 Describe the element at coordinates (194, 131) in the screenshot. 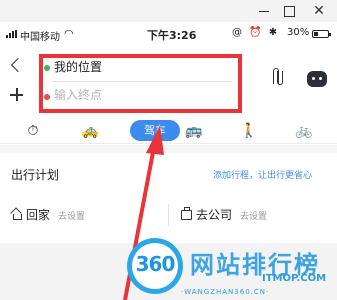

I see `bus-icon: 🚌` at that location.